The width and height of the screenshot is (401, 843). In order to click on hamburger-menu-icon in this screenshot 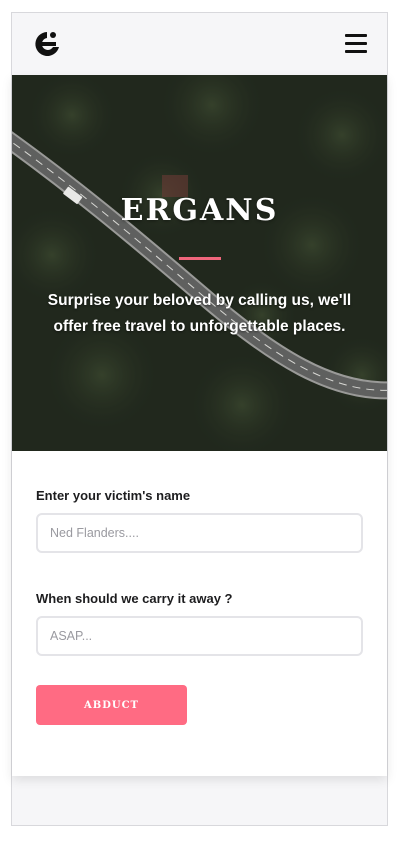, I will do `click(356, 44)`.